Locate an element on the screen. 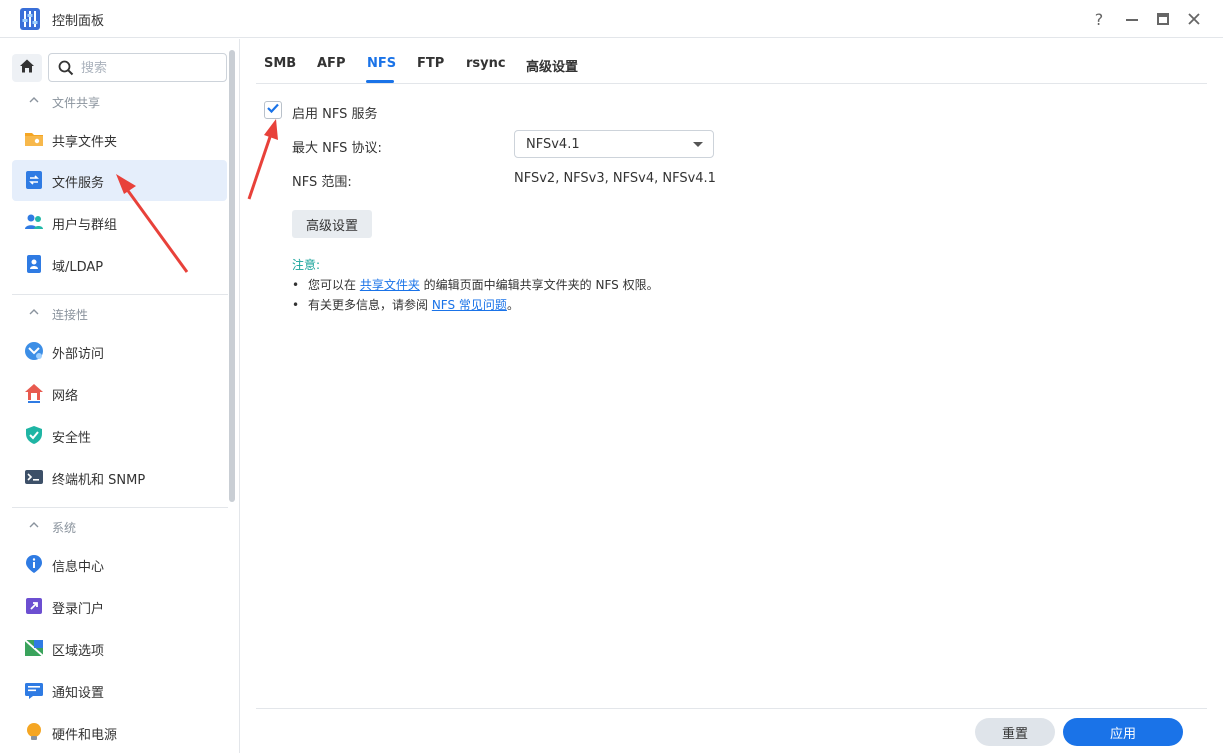 The image size is (1223, 753). nfs-range-label: NFS 范围: is located at coordinates (322, 182).